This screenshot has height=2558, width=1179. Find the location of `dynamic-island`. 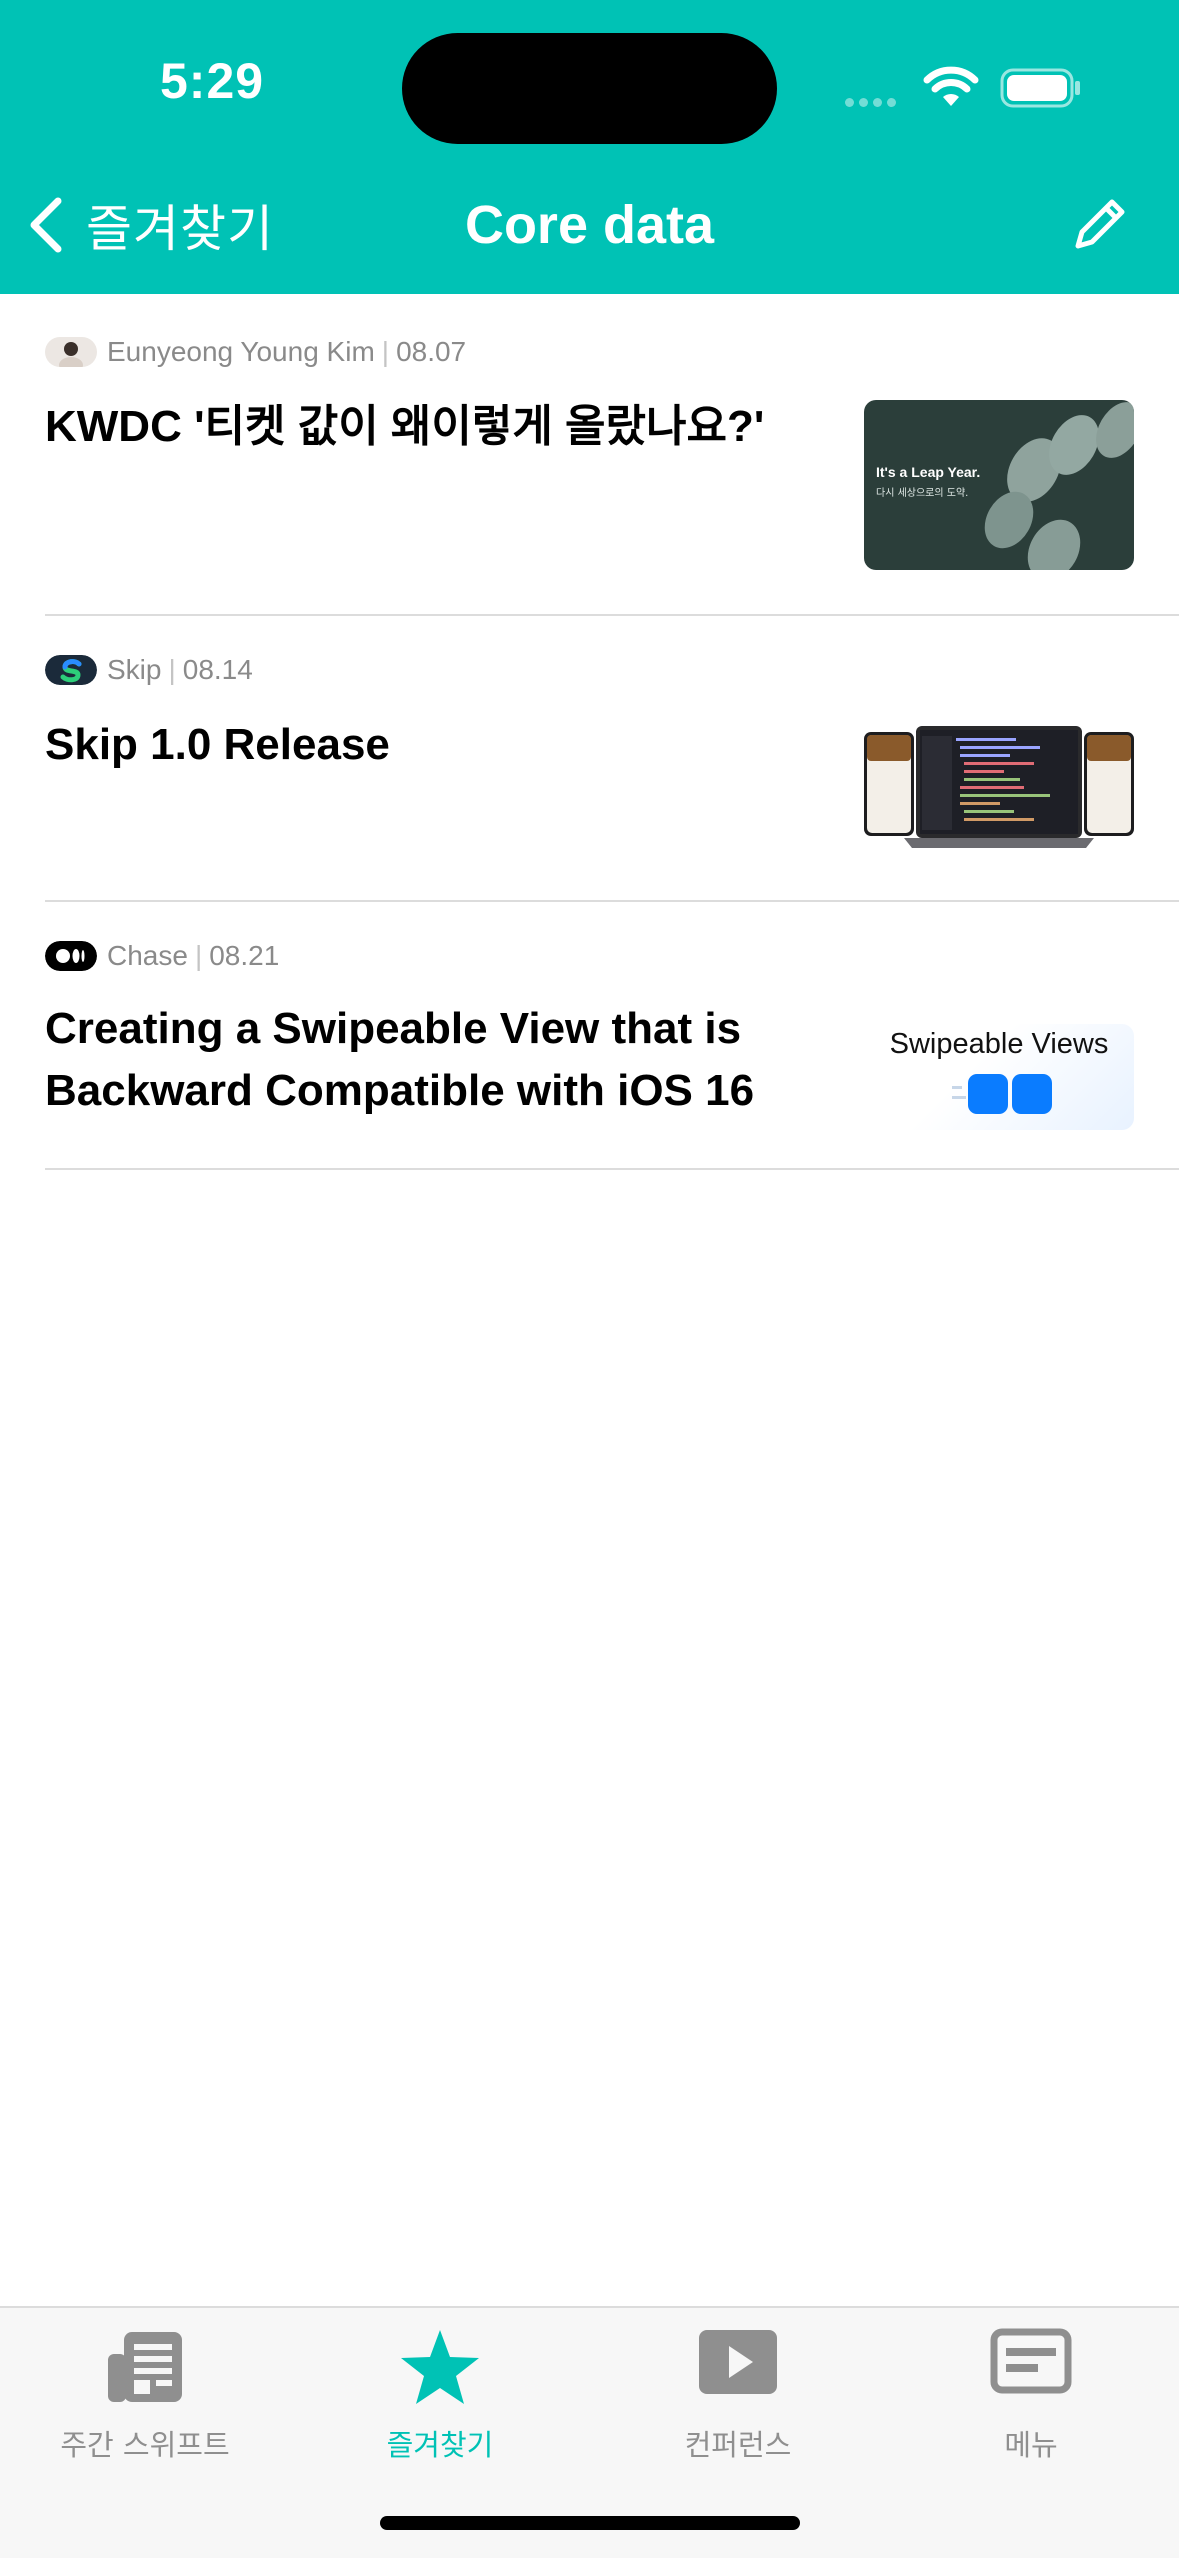

dynamic-island is located at coordinates (589, 88).